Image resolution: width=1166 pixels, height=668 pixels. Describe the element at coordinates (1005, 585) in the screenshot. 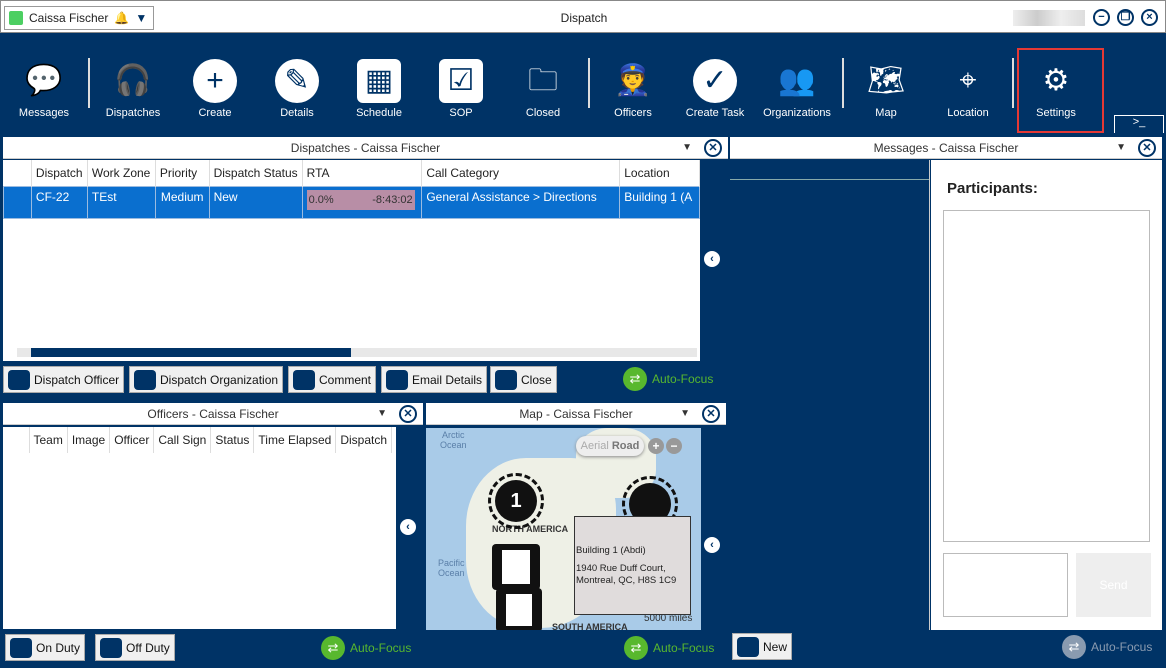

I see `message-input` at that location.